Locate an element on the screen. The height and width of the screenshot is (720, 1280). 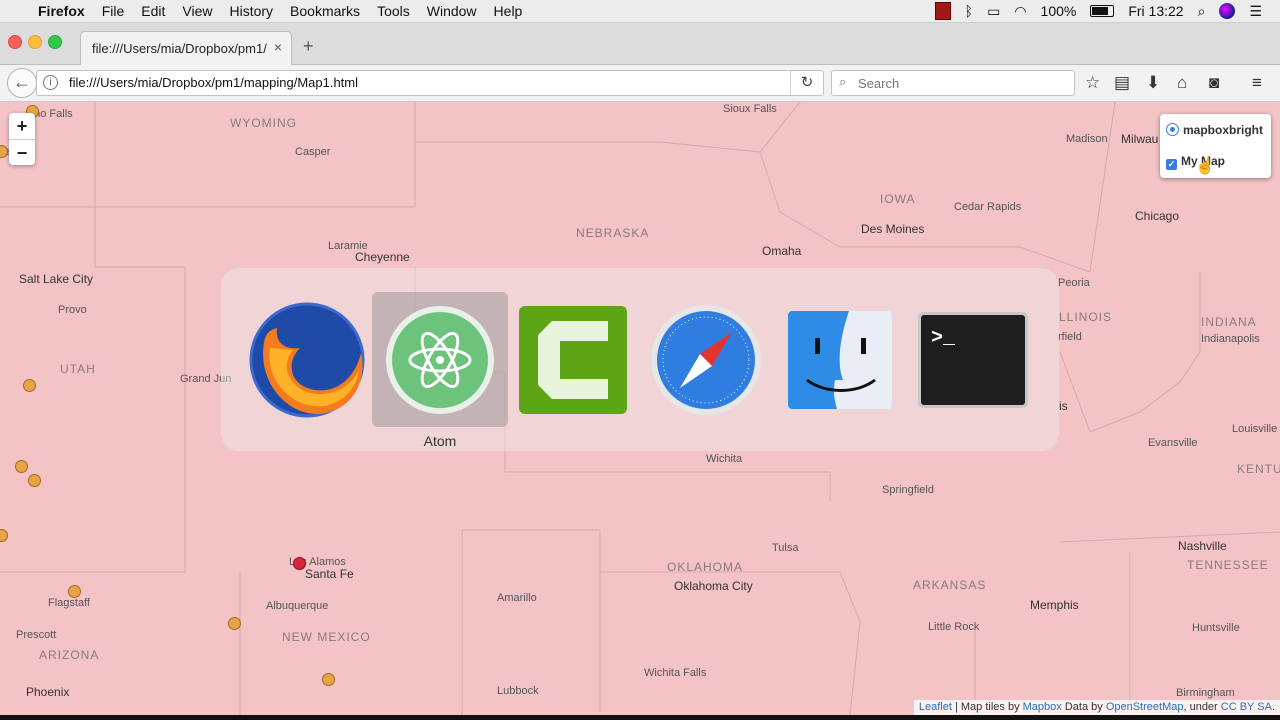
close-window-button is located at coordinates (15, 42).